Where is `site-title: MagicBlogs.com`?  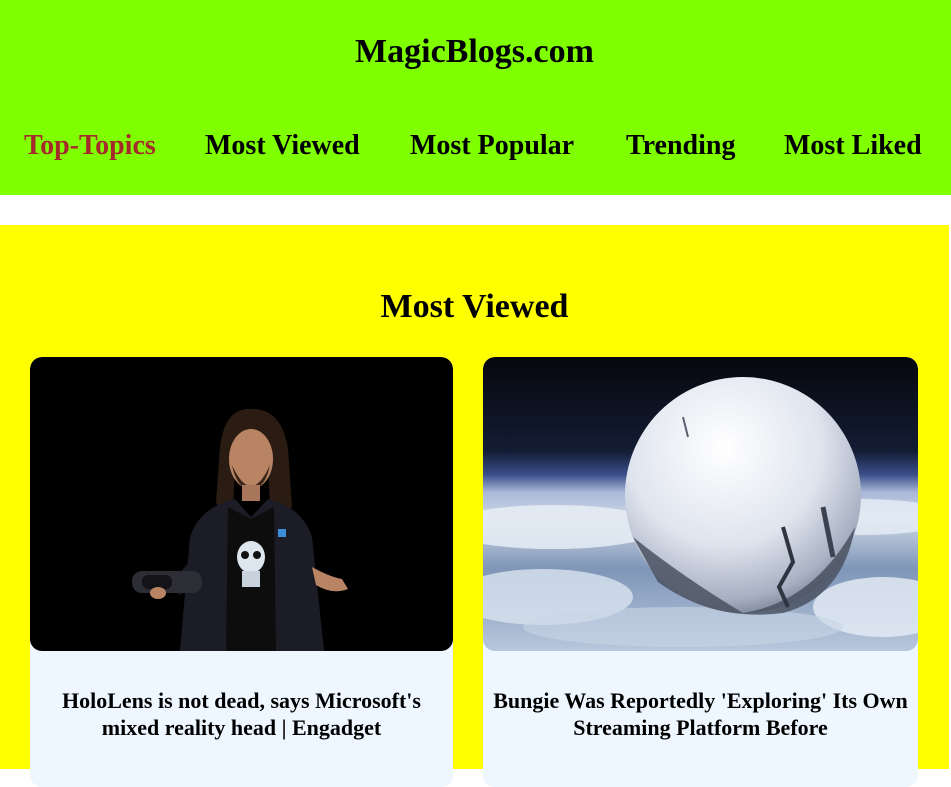
site-title: MagicBlogs.com is located at coordinates (474, 52).